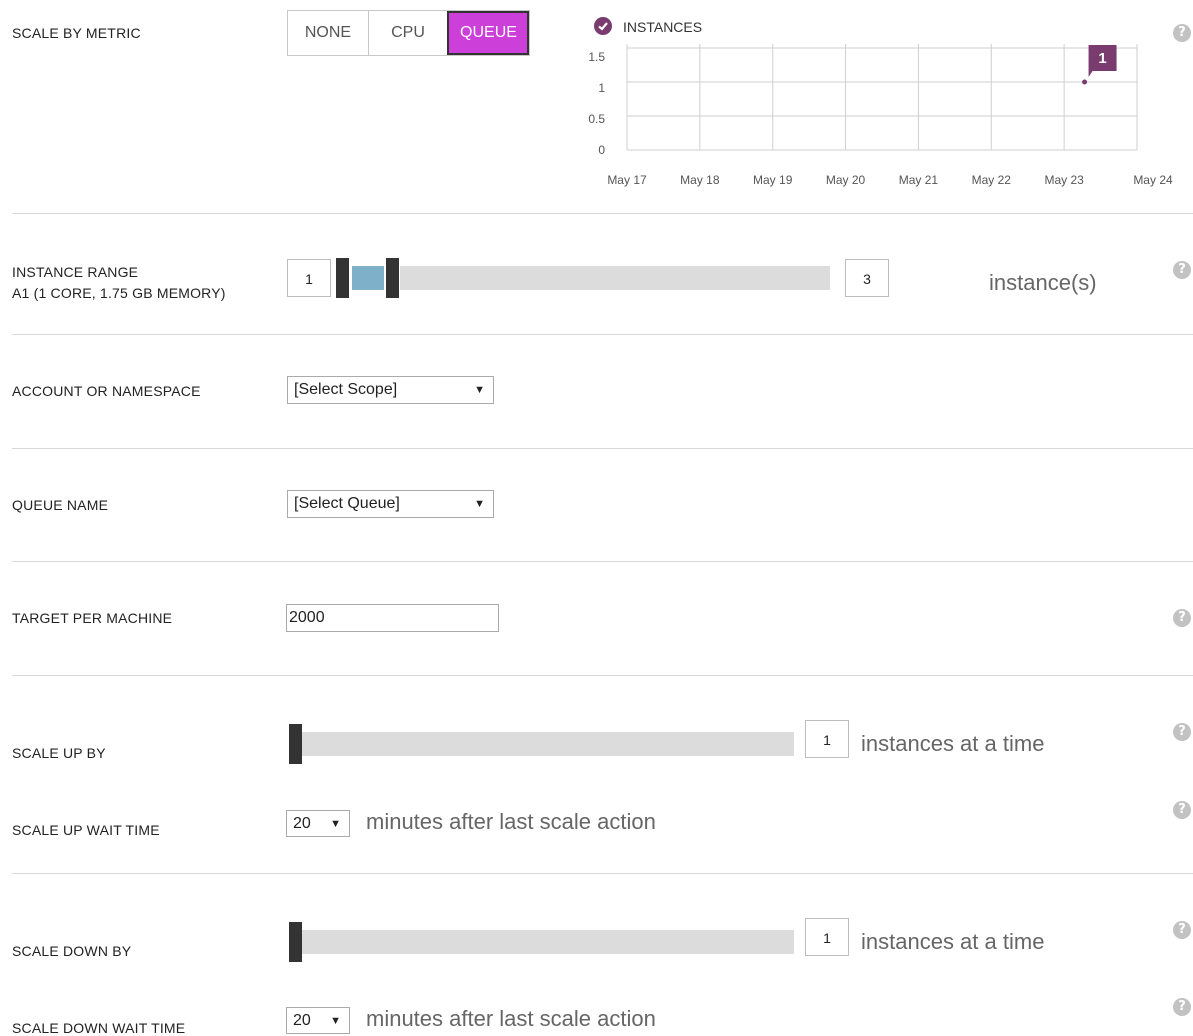 The height and width of the screenshot is (1036, 1193). What do you see at coordinates (953, 941) in the screenshot?
I see `scale-down-by-unit: instances at a time` at bounding box center [953, 941].